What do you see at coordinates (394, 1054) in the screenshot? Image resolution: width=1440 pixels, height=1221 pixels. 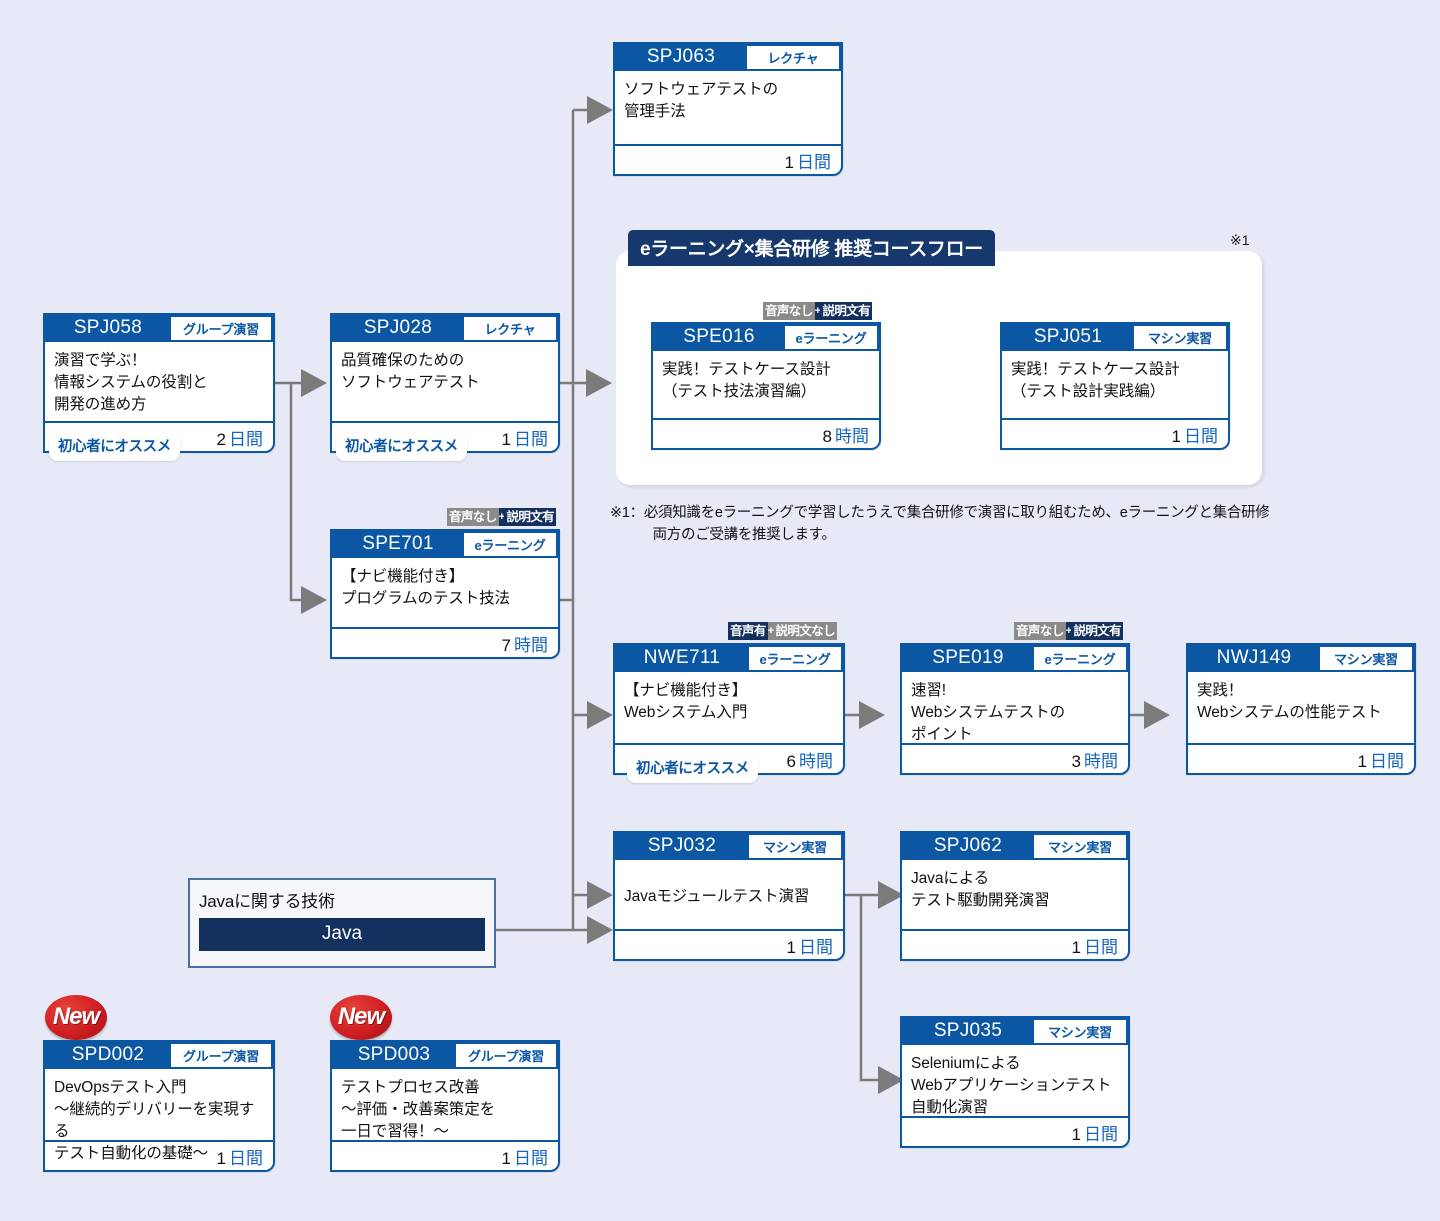 I see `course-code: SPD003` at bounding box center [394, 1054].